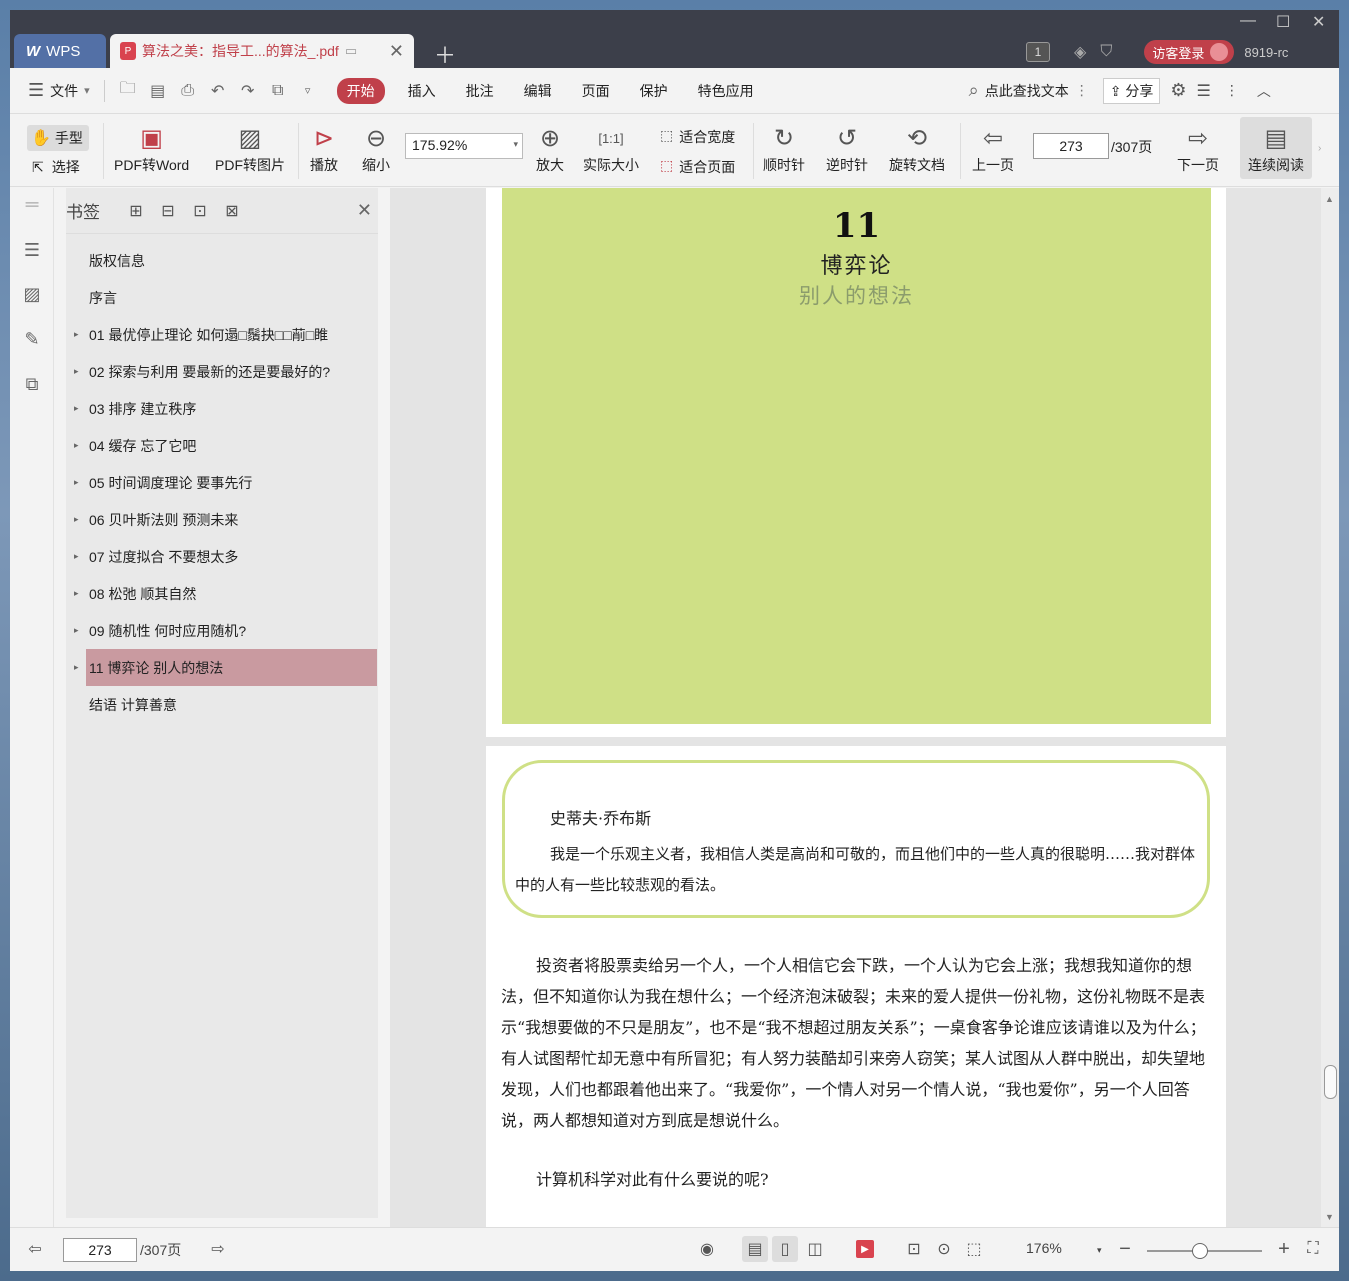  Describe the element at coordinates (865, 1249) in the screenshot. I see `play-mode-icon: ▶` at that location.